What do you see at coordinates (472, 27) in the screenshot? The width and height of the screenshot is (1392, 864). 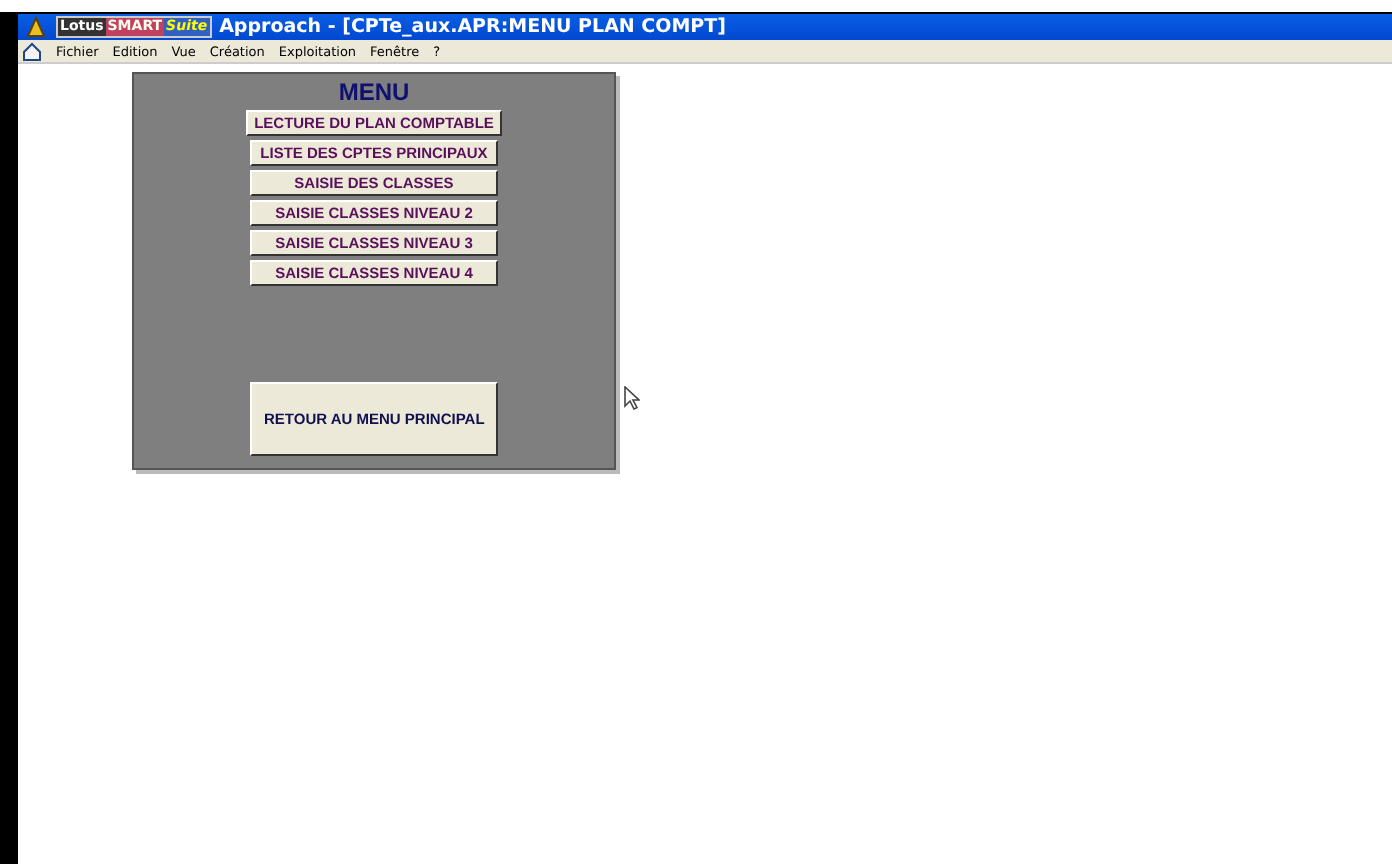 I see `window-title: Approach - [CPTe_aux.APR:MENU PLAN COMPT]` at bounding box center [472, 27].